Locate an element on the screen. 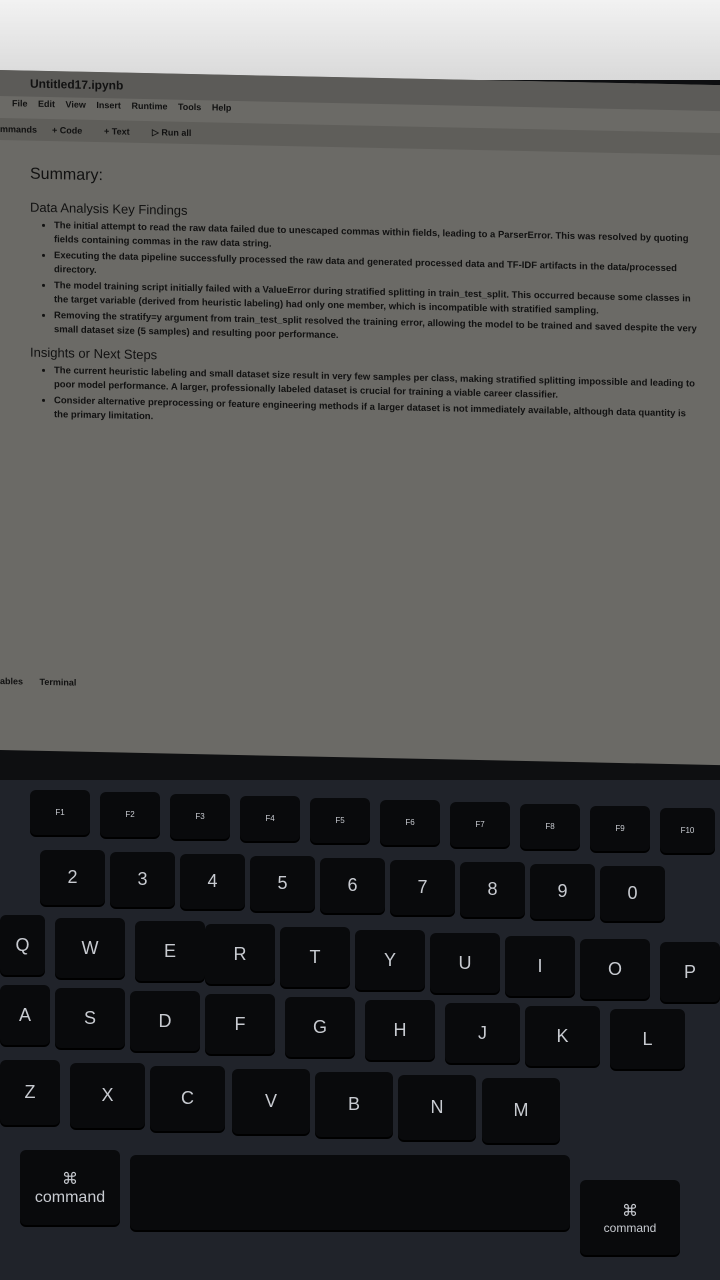  bottom-tabs: ables Terminal is located at coordinates (38, 682).